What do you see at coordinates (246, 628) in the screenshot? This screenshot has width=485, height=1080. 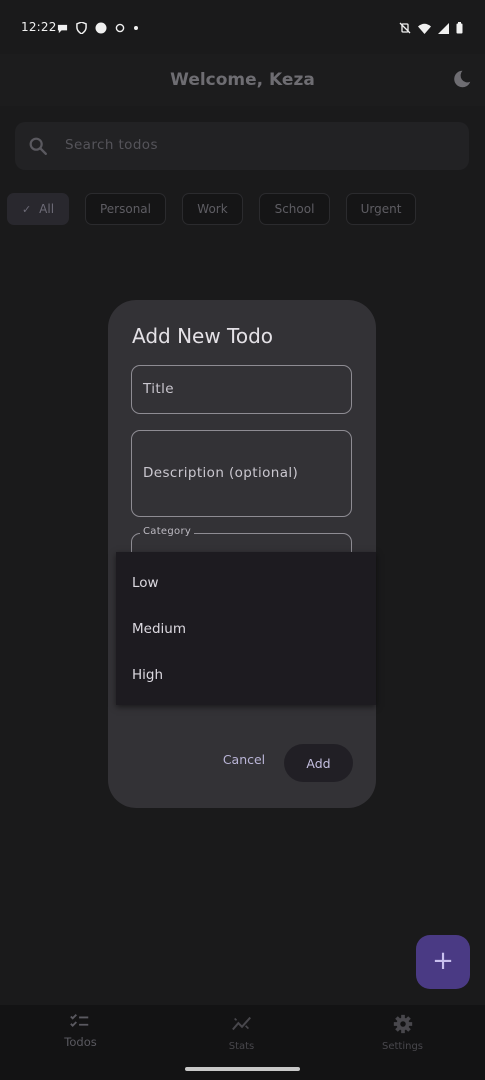 I see `priority-dropdown-menu: Low Medium High` at bounding box center [246, 628].